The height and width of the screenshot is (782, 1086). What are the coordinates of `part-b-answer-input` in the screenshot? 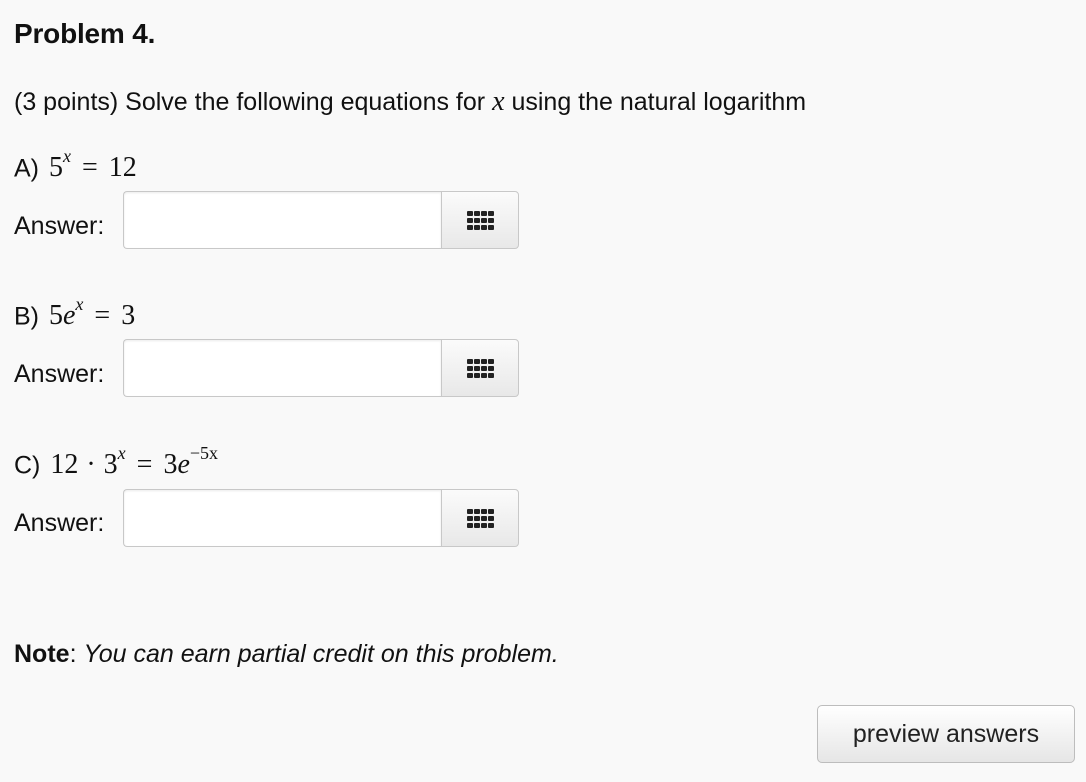 It's located at (282, 368).